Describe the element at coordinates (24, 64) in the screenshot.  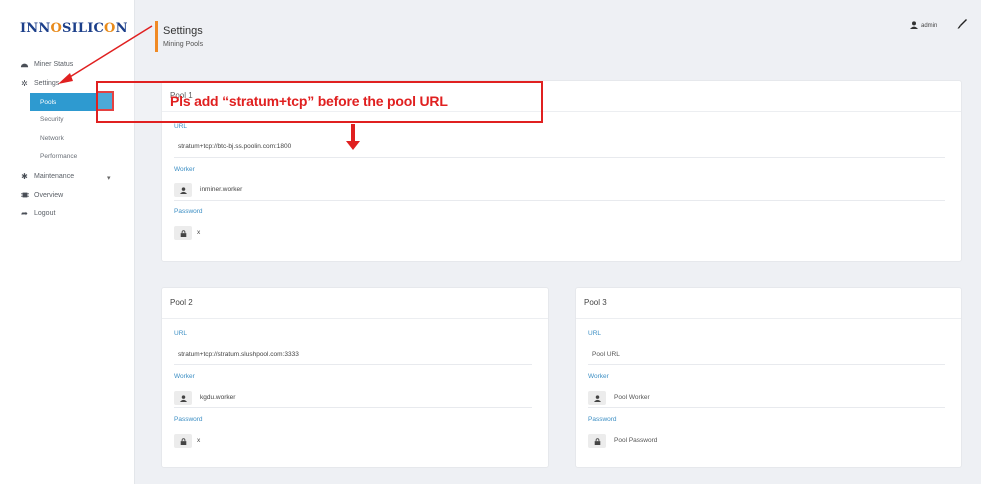
I see `dashboard-icon` at that location.